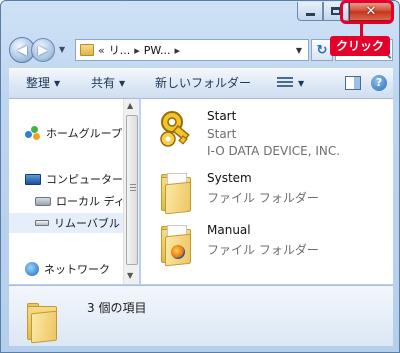  What do you see at coordinates (117, 308) in the screenshot?
I see `item-count: 3 個の項目` at bounding box center [117, 308].